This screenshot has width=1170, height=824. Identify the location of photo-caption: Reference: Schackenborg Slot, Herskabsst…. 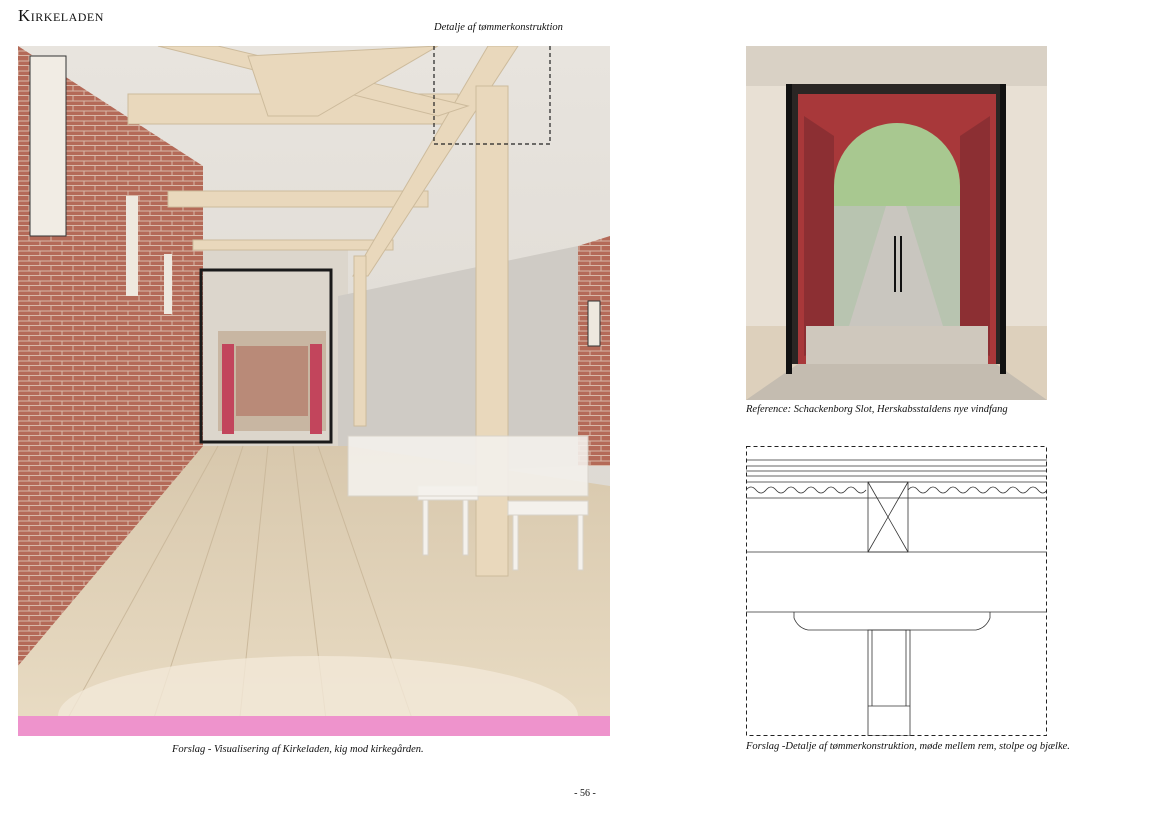
(877, 409).